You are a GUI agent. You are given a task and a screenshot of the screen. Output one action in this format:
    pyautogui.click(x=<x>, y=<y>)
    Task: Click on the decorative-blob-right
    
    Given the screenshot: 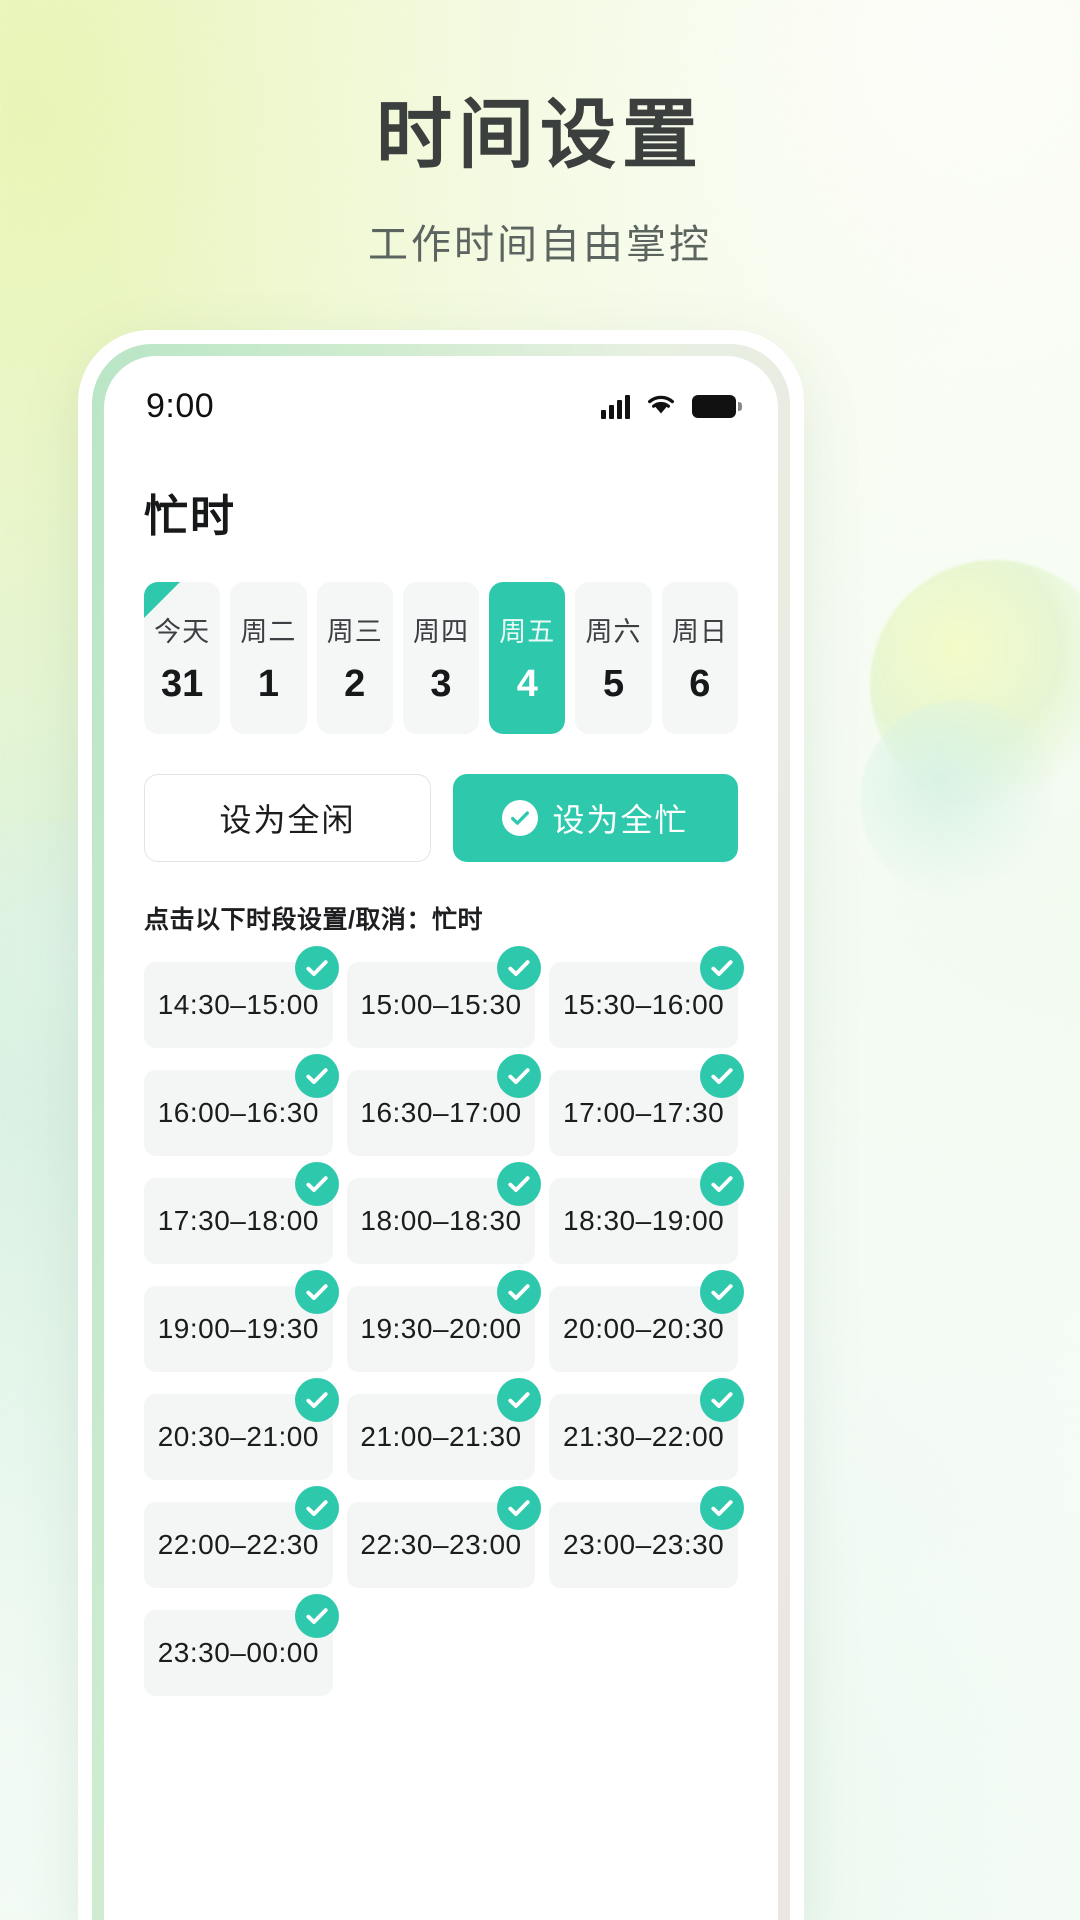 What is the action you would take?
    pyautogui.click(x=960, y=800)
    